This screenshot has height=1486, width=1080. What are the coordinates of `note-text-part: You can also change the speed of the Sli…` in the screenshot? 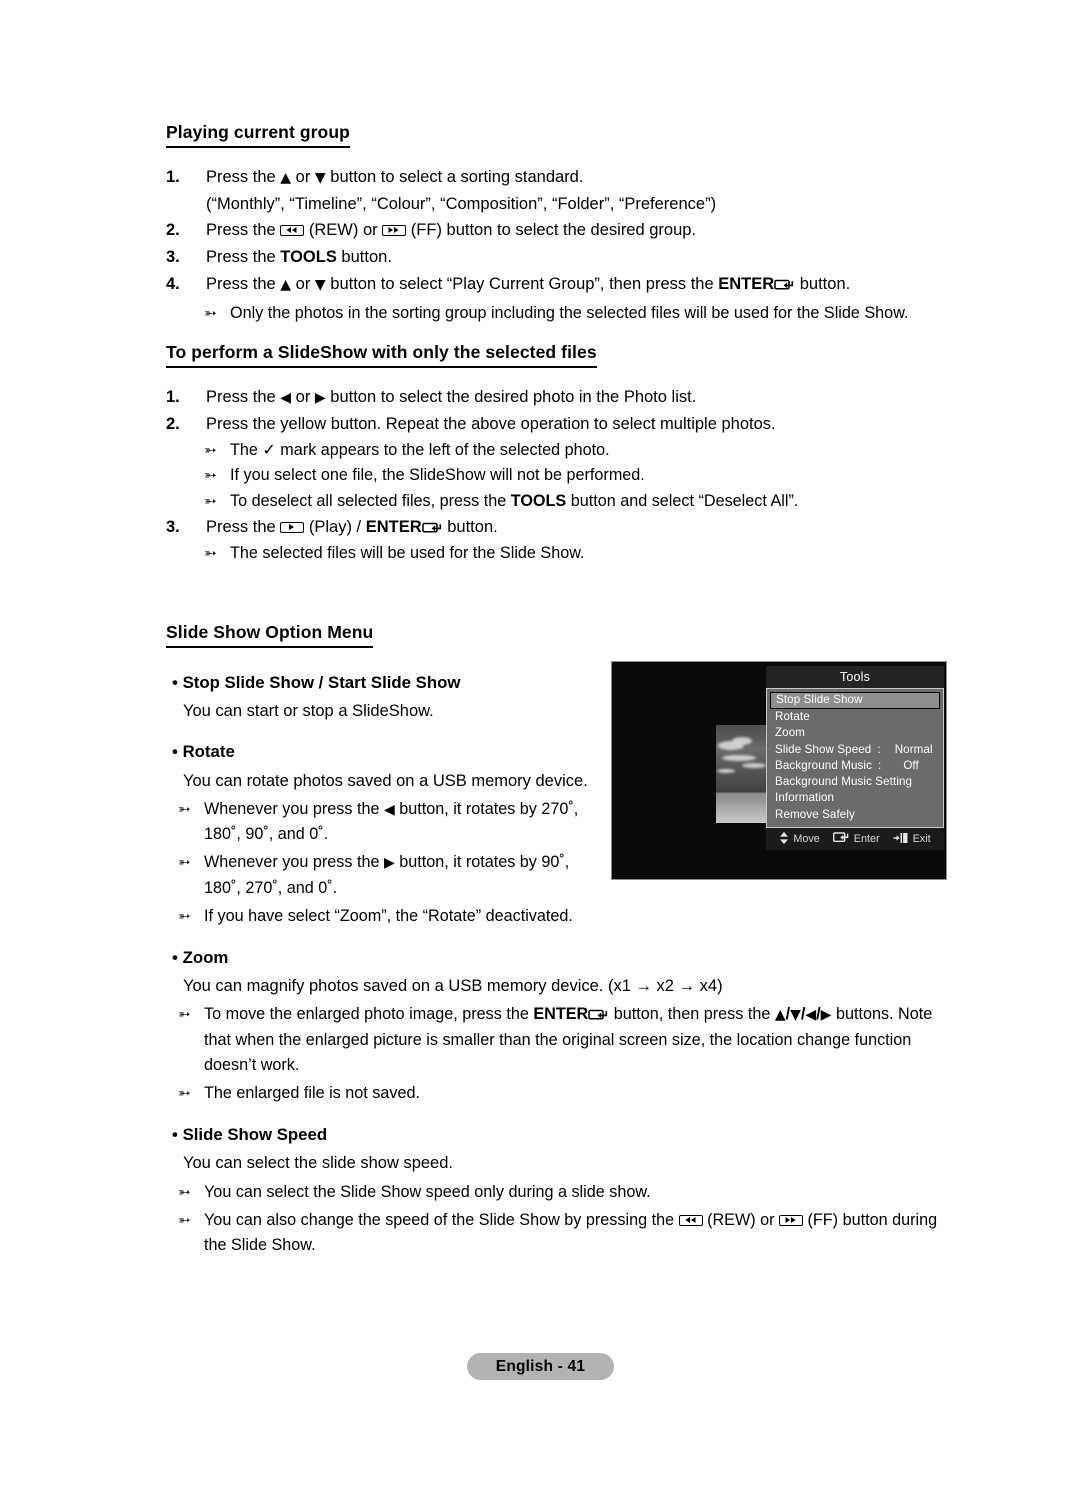 It's located at (441, 1219).